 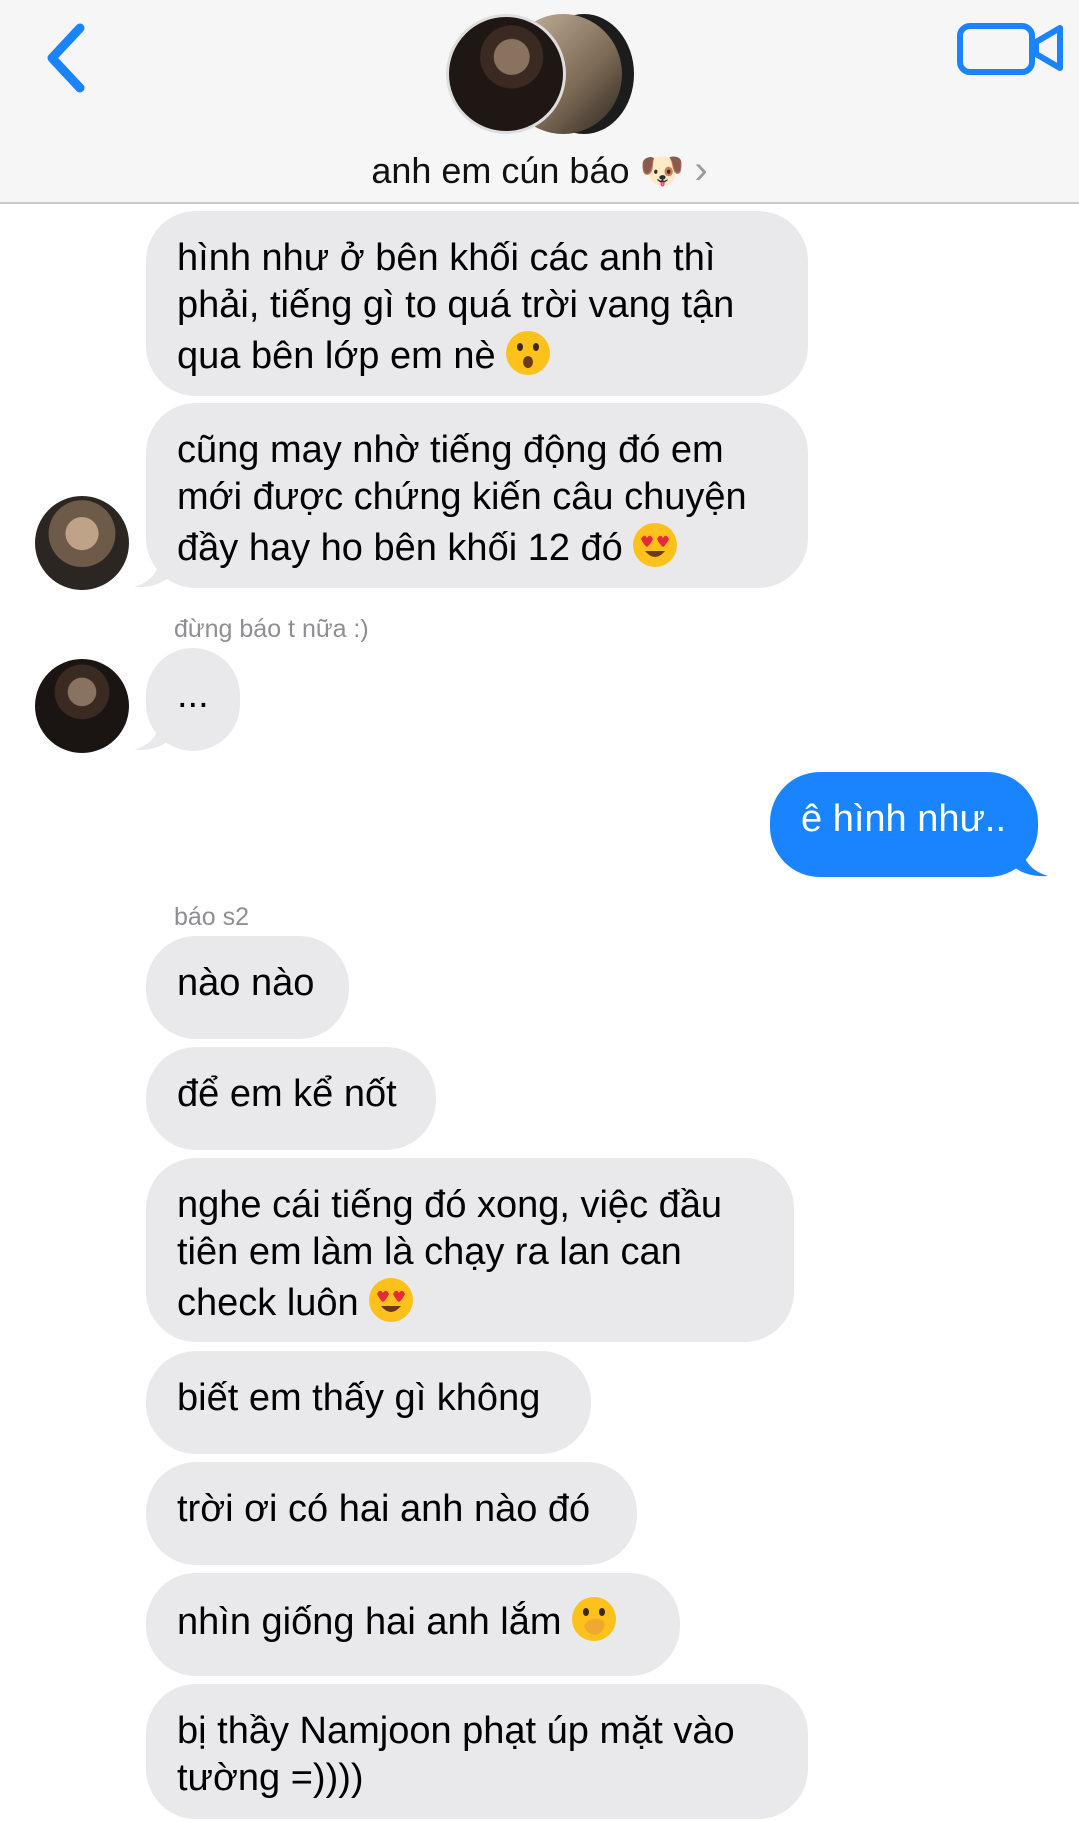 I want to click on message-line: đầy hay ho bên khối 12 đó, so click(x=400, y=548).